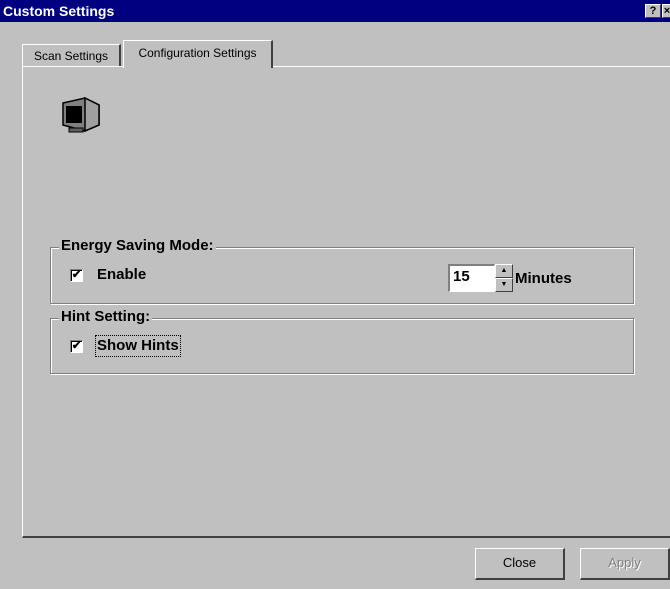 This screenshot has height=589, width=670. I want to click on close-button: Close, so click(520, 564).